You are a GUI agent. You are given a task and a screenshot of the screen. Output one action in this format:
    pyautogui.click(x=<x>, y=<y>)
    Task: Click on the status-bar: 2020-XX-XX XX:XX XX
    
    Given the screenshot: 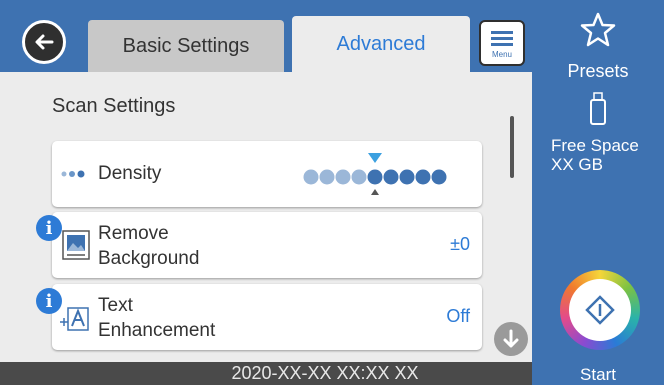 What is the action you would take?
    pyautogui.click(x=266, y=373)
    